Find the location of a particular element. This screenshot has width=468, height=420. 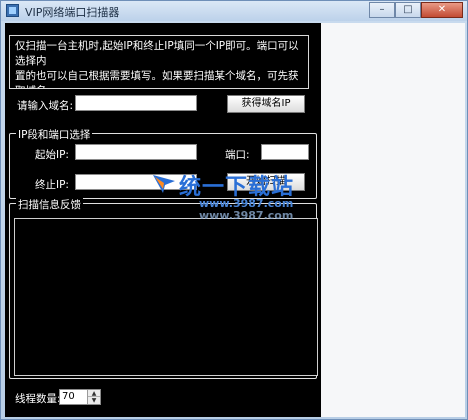

spinner-arrows: ▲ ▼ is located at coordinates (93, 397).